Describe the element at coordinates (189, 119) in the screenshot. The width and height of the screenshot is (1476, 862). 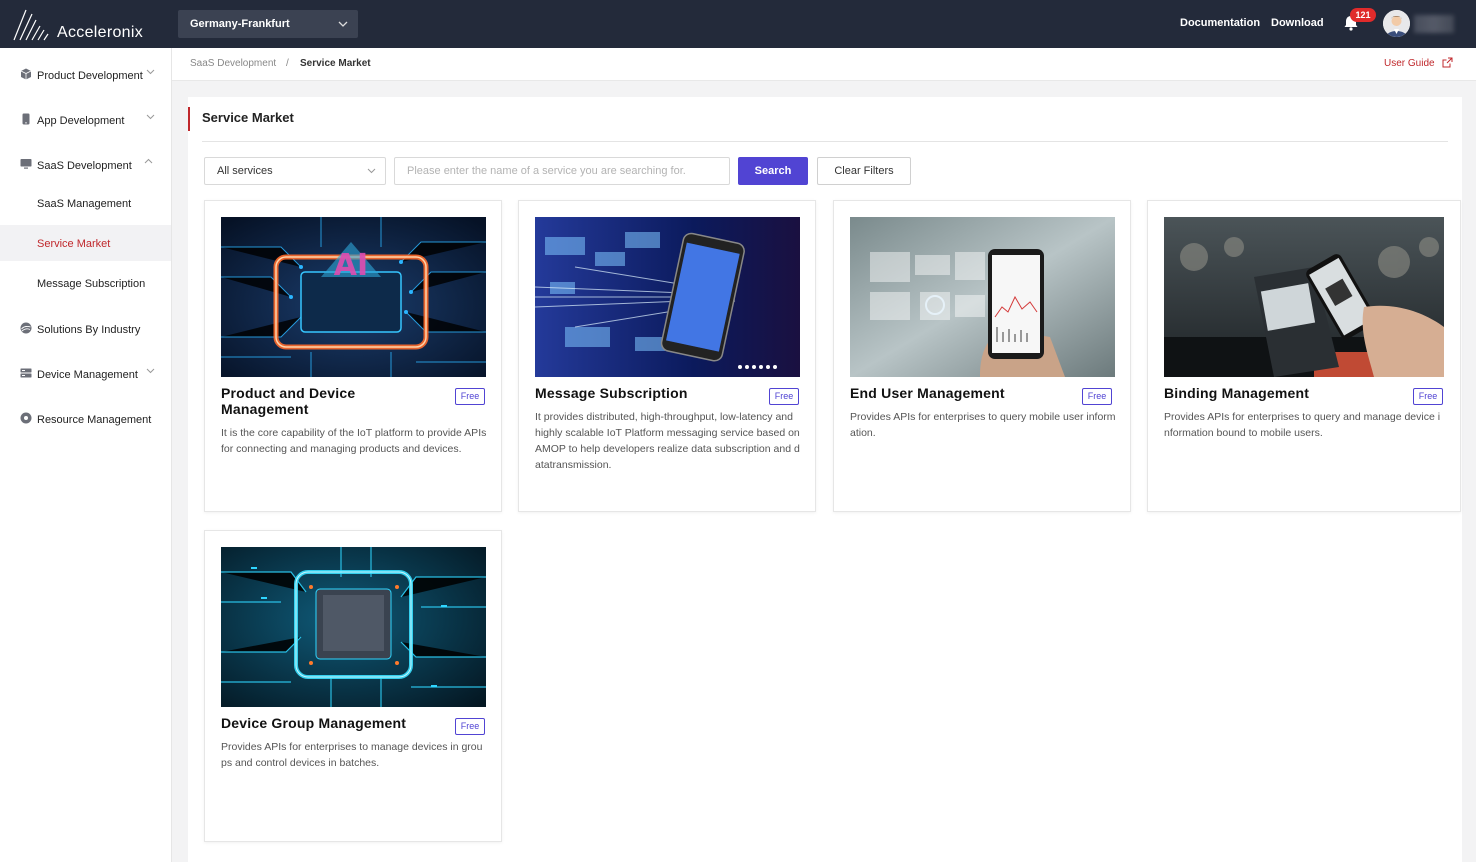
I see `title-accent-bar` at that location.